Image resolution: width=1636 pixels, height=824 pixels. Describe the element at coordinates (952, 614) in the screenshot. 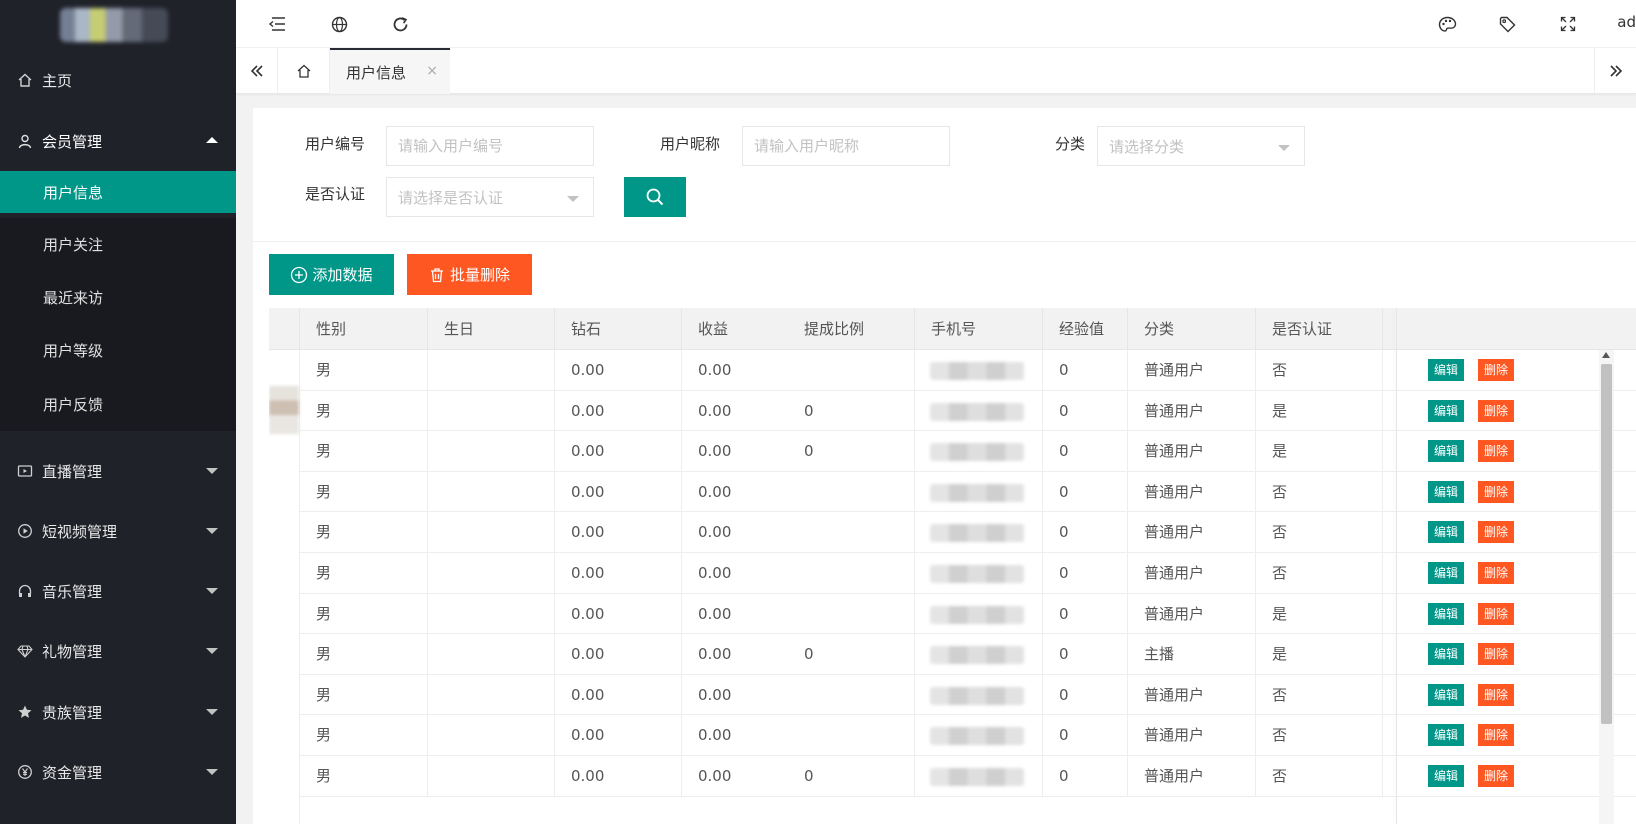

I see `table-row: 男 0.00 0.00 0 普通用户是 编辑 删除` at that location.